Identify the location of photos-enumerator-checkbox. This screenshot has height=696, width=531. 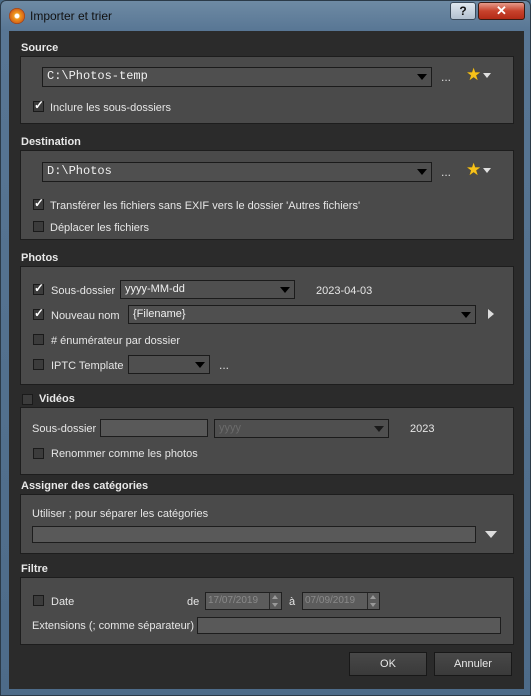
(38, 339).